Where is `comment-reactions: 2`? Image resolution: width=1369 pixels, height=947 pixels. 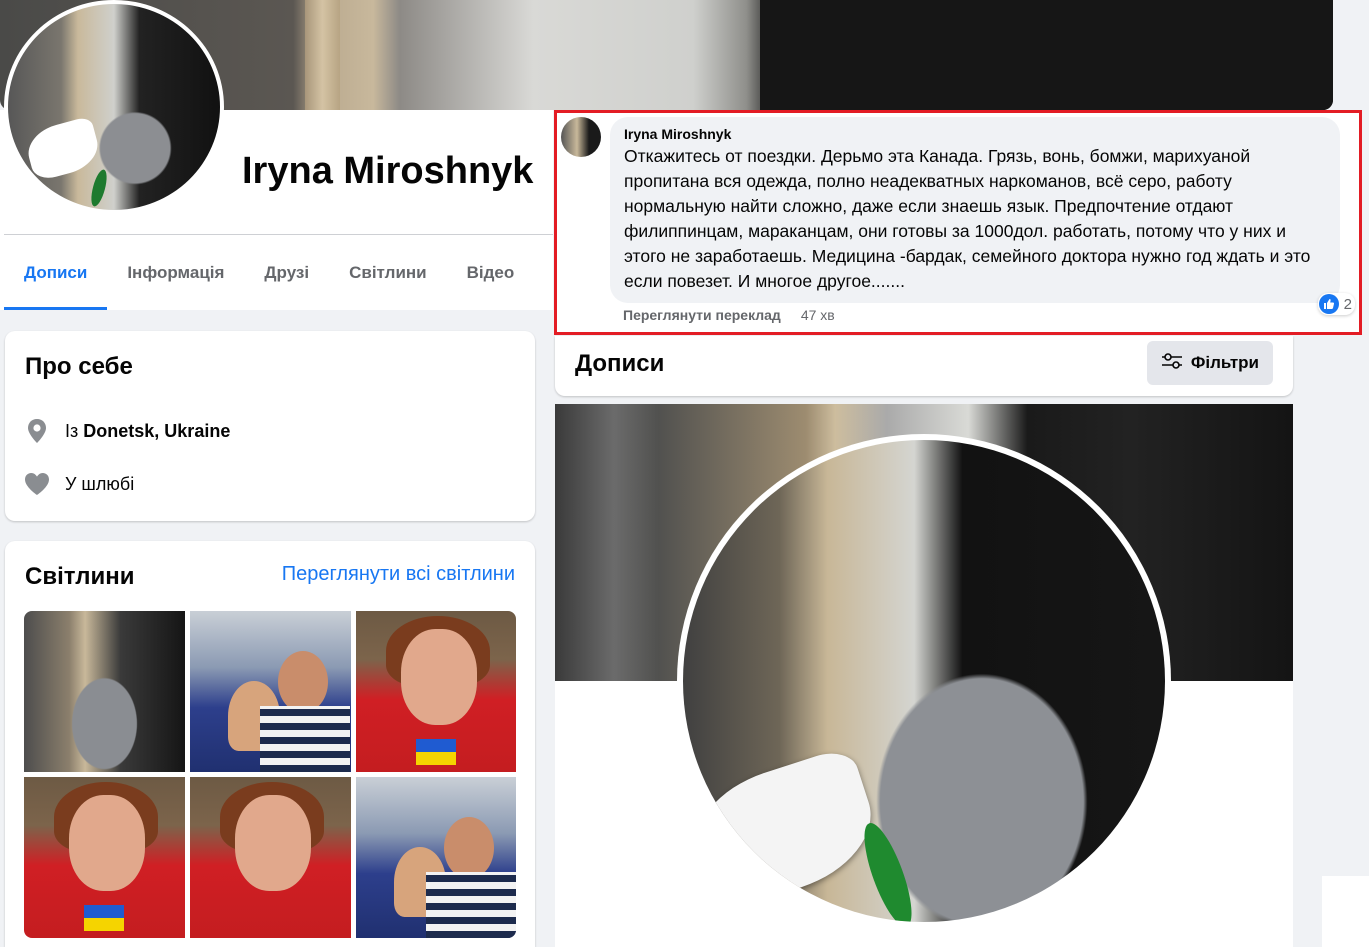
comment-reactions: 2 is located at coordinates (1336, 304).